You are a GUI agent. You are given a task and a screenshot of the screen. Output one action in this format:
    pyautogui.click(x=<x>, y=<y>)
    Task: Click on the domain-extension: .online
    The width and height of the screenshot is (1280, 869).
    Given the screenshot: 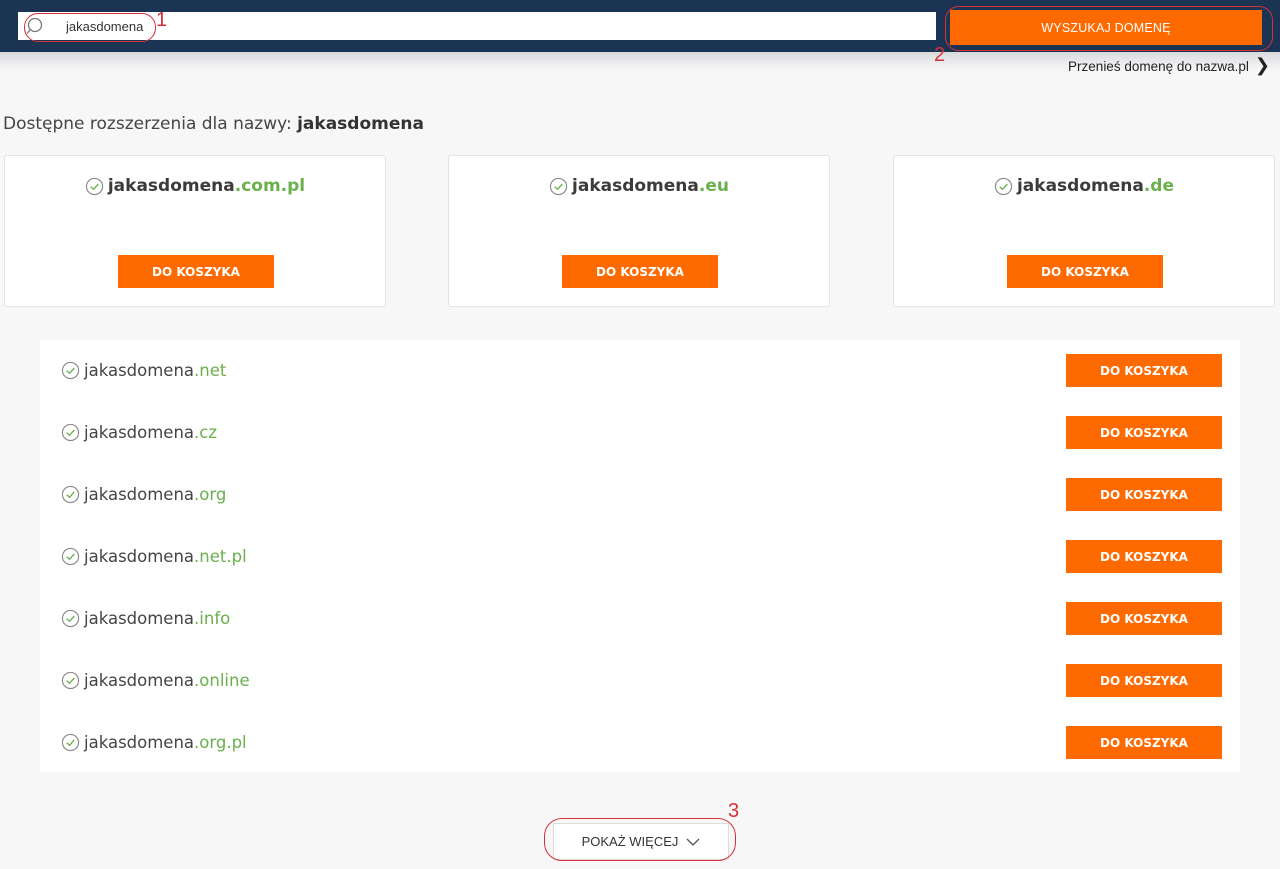 What is the action you would take?
    pyautogui.click(x=222, y=680)
    